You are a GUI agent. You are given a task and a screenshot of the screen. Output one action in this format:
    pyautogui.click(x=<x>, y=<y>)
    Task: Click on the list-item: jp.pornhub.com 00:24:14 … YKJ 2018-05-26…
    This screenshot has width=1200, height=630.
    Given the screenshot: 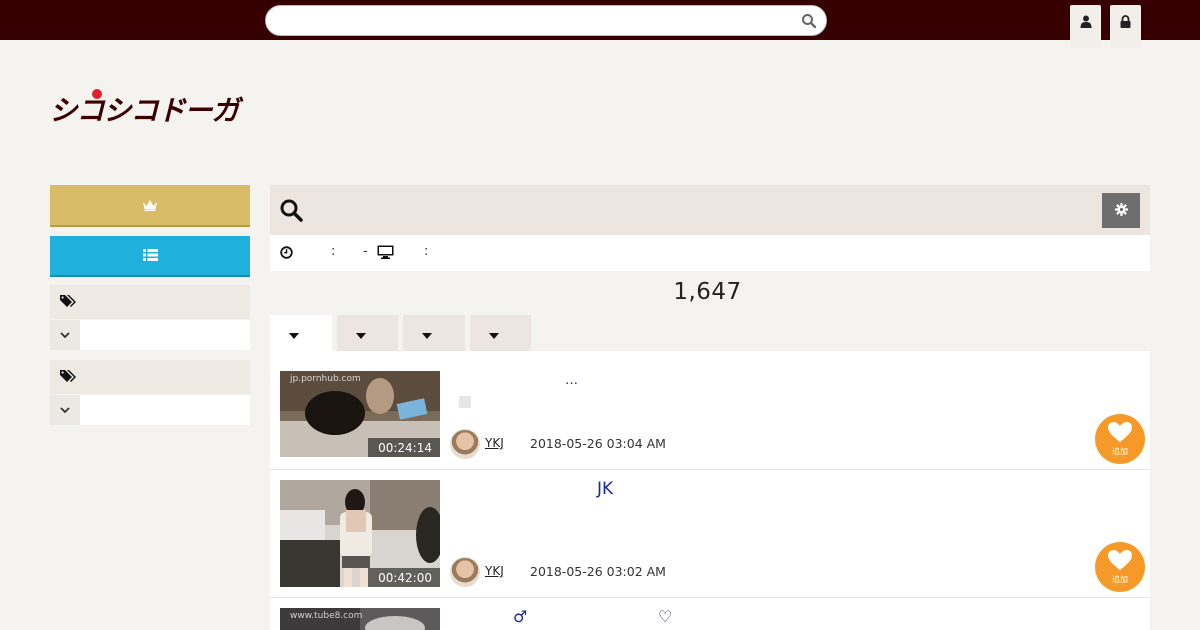 What is the action you would take?
    pyautogui.click(x=710, y=410)
    